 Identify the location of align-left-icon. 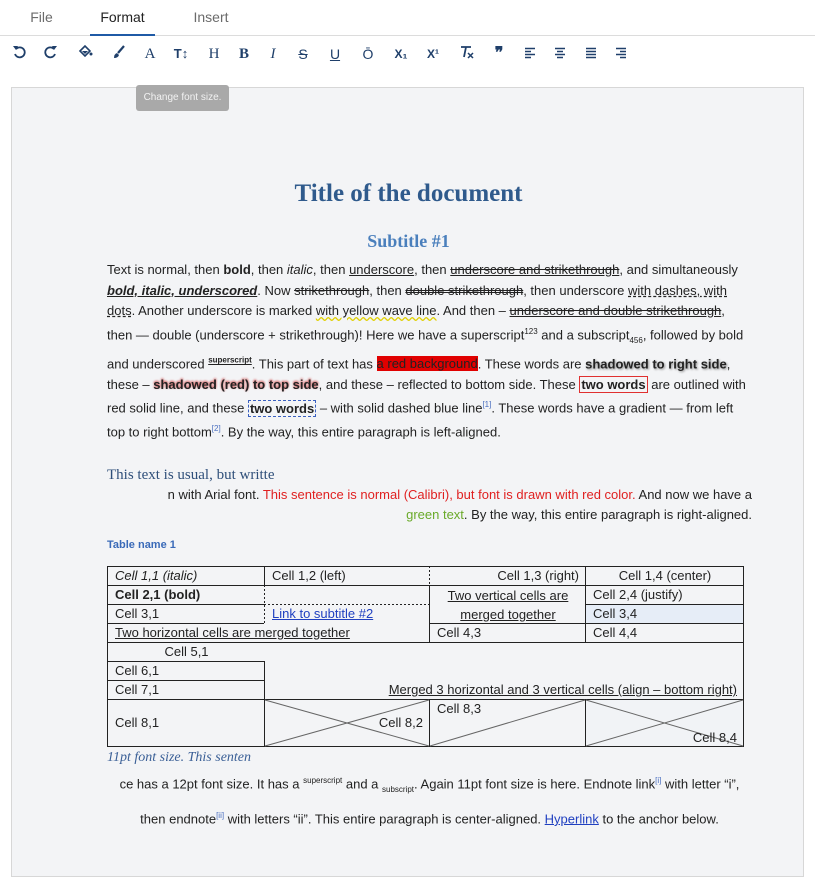
(530, 54).